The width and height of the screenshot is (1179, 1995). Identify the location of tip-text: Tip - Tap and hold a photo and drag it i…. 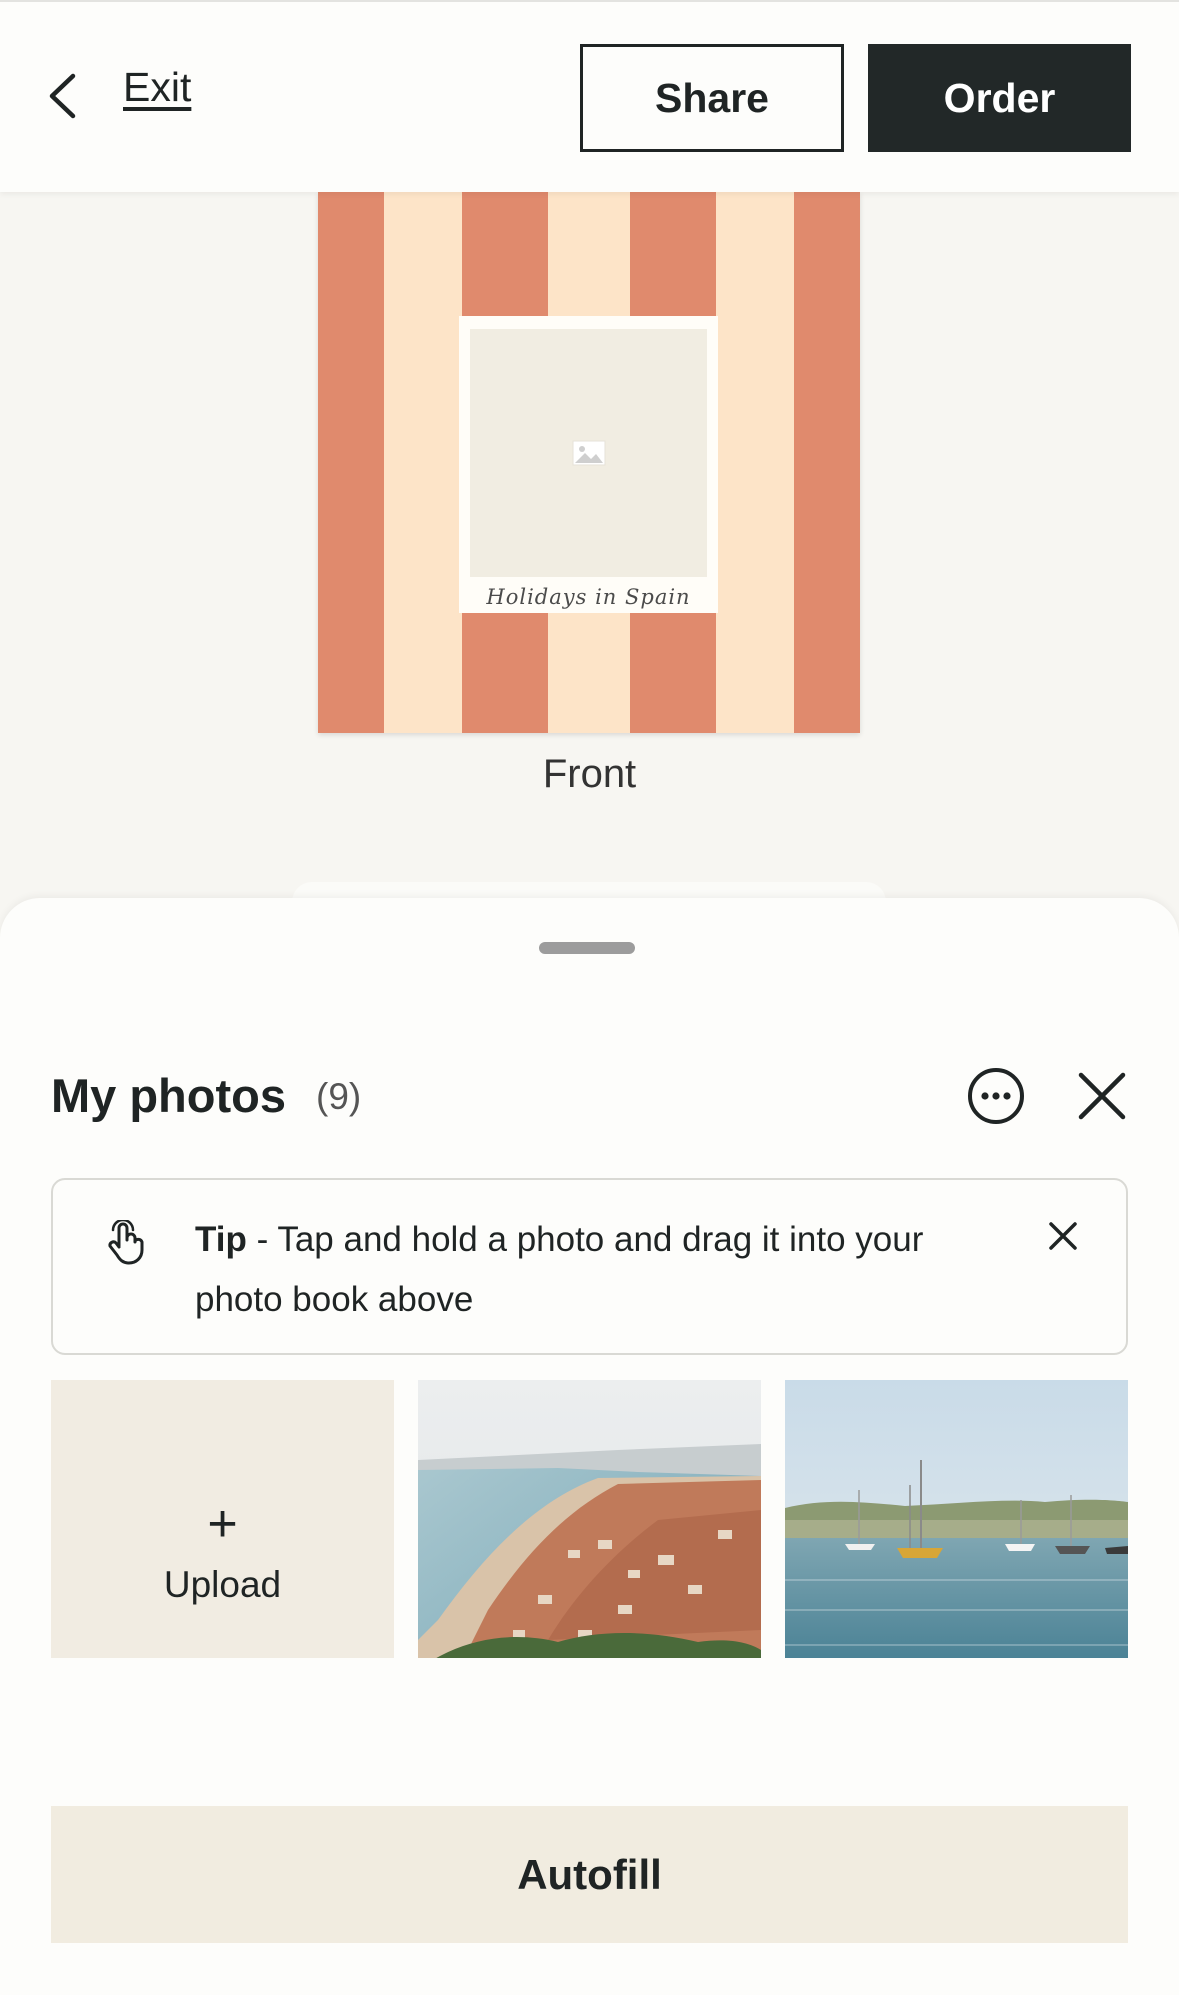
(595, 1270).